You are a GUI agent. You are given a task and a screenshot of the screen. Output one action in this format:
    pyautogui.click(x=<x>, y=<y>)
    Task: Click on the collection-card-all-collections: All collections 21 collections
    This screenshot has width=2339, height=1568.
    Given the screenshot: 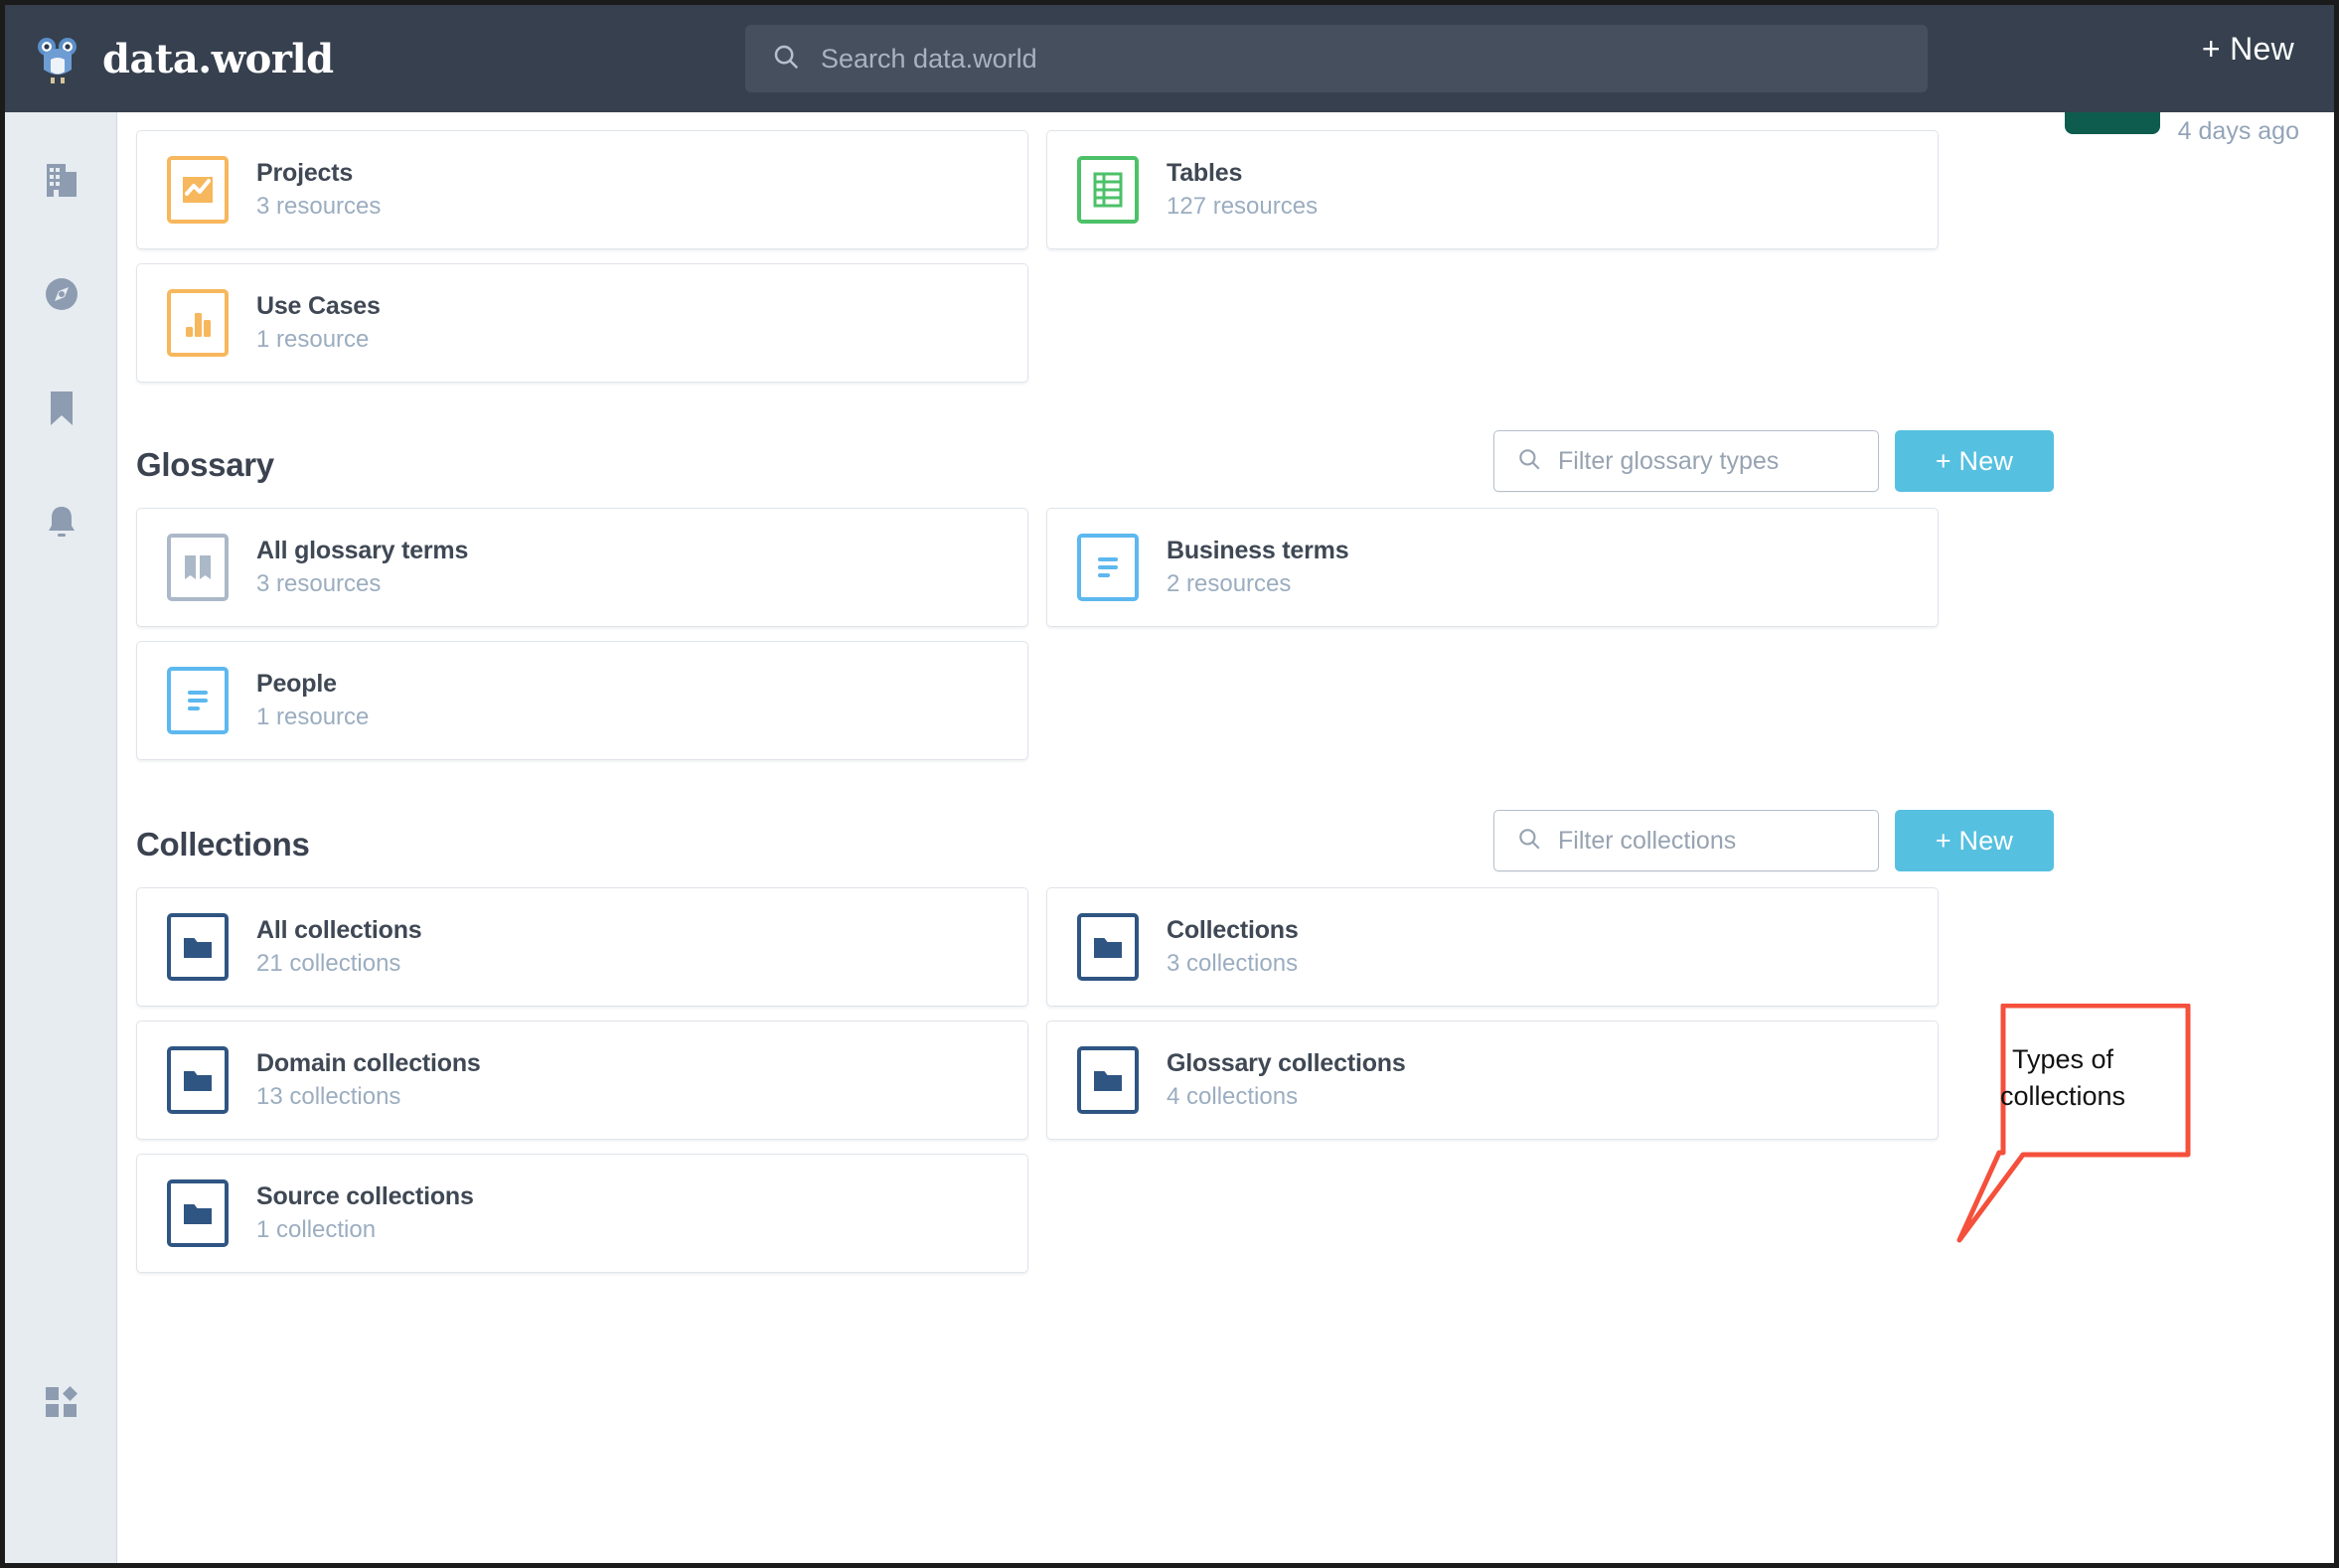 What is the action you would take?
    pyautogui.click(x=582, y=947)
    